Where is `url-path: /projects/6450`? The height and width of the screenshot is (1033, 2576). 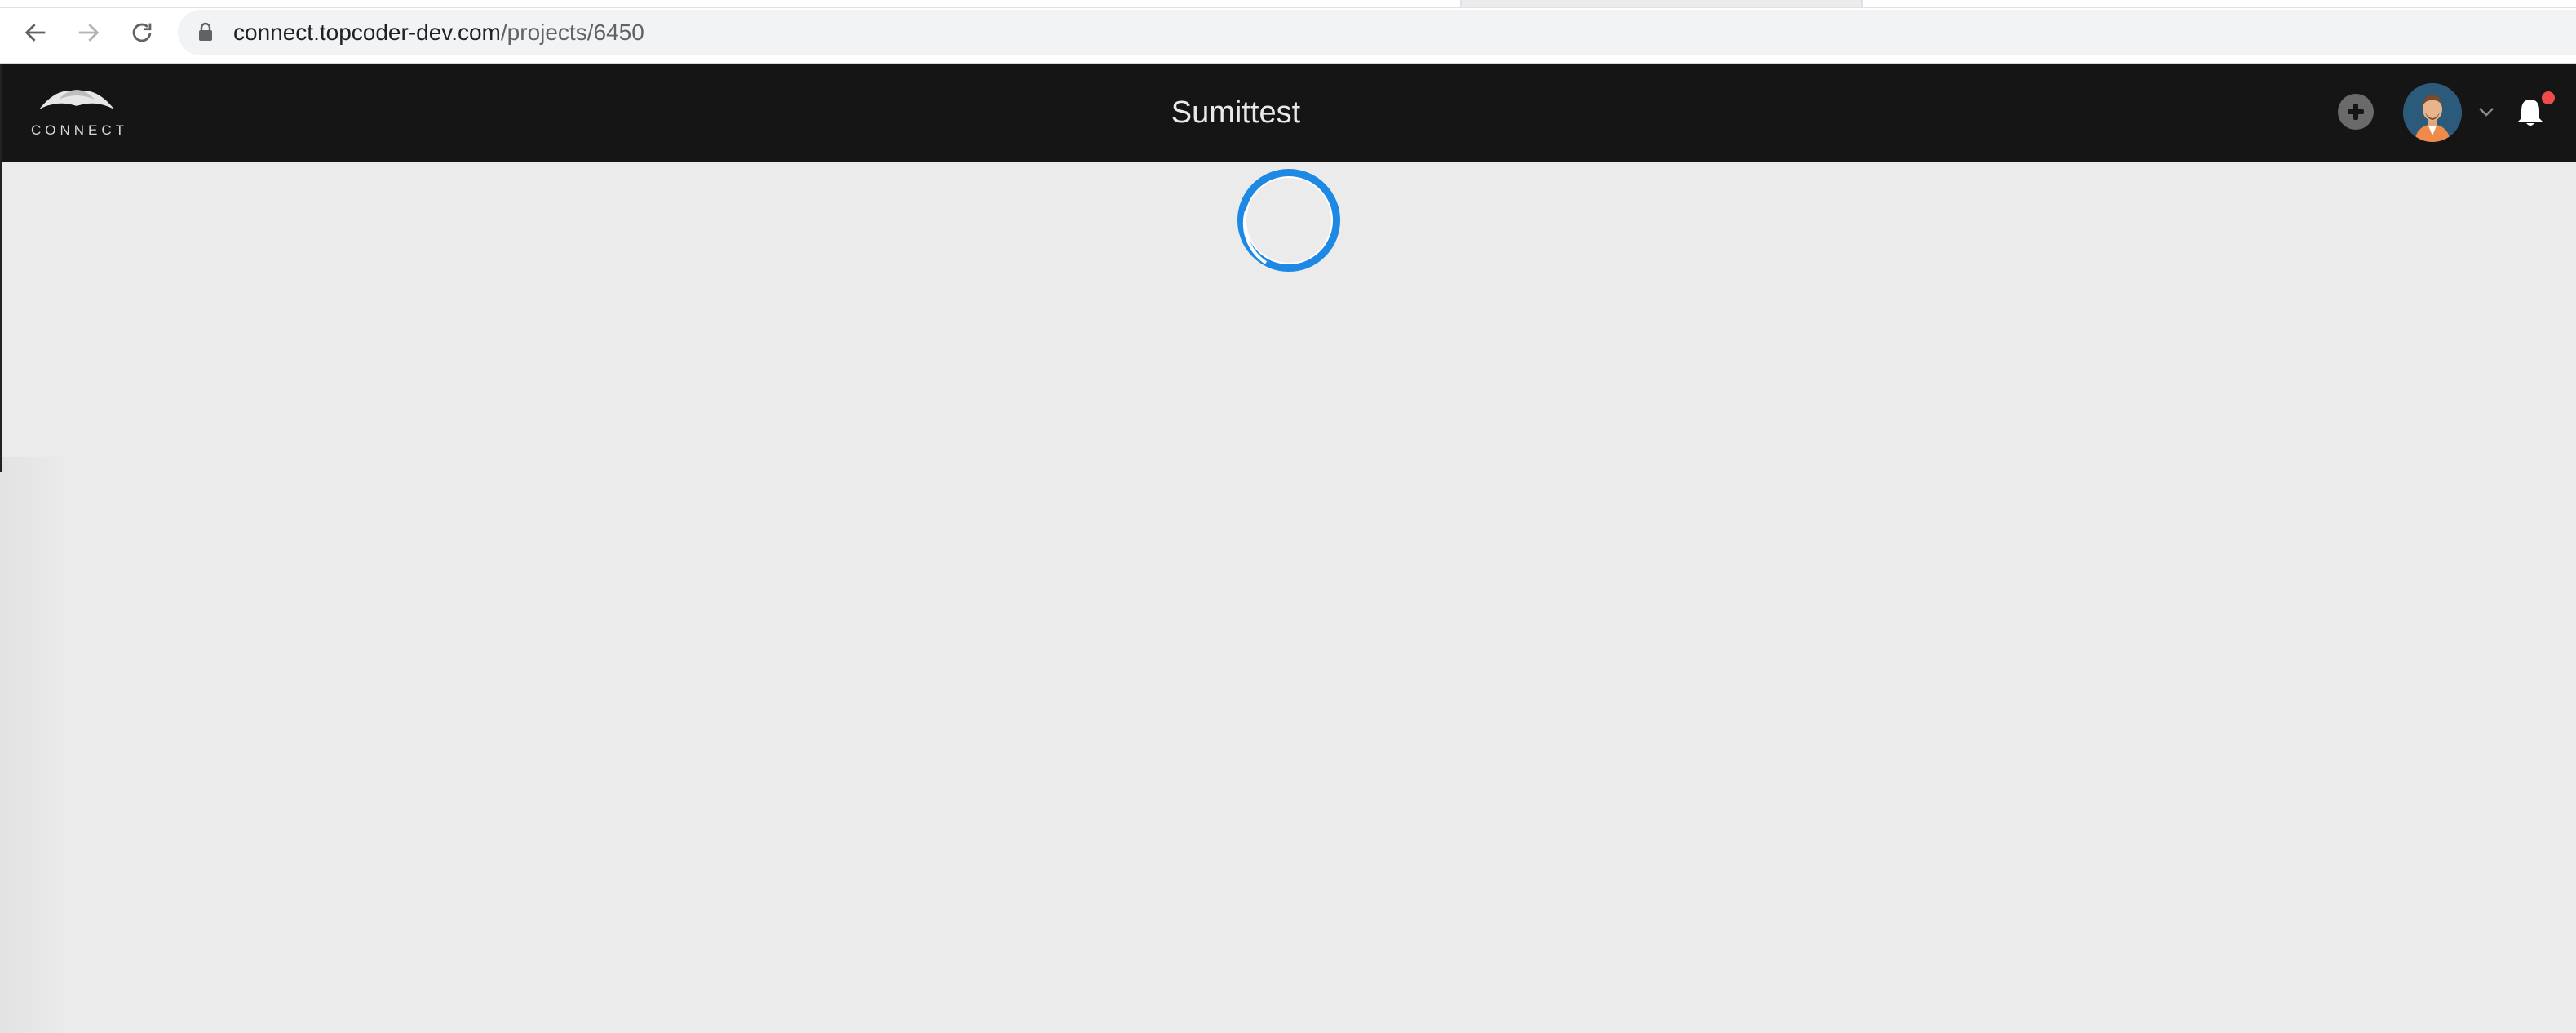 url-path: /projects/6450 is located at coordinates (572, 32).